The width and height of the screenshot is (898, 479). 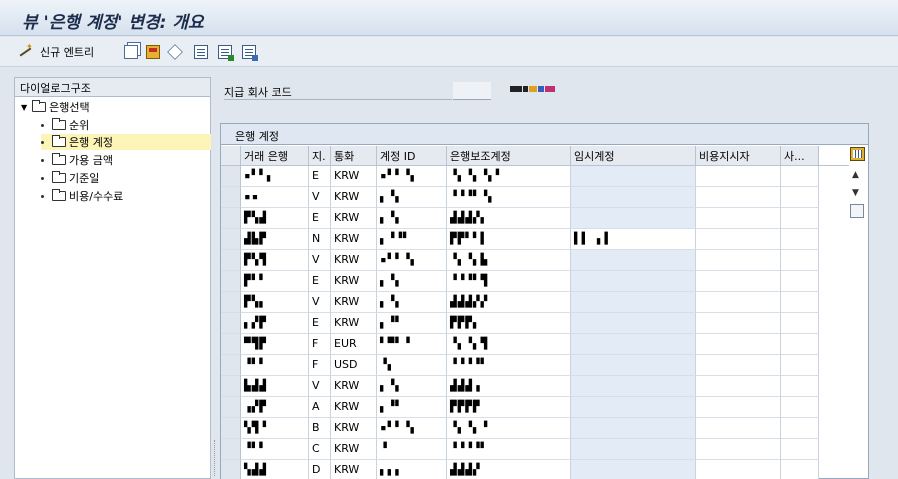 I want to click on cell-house-bank: ▪▪, so click(x=275, y=197).